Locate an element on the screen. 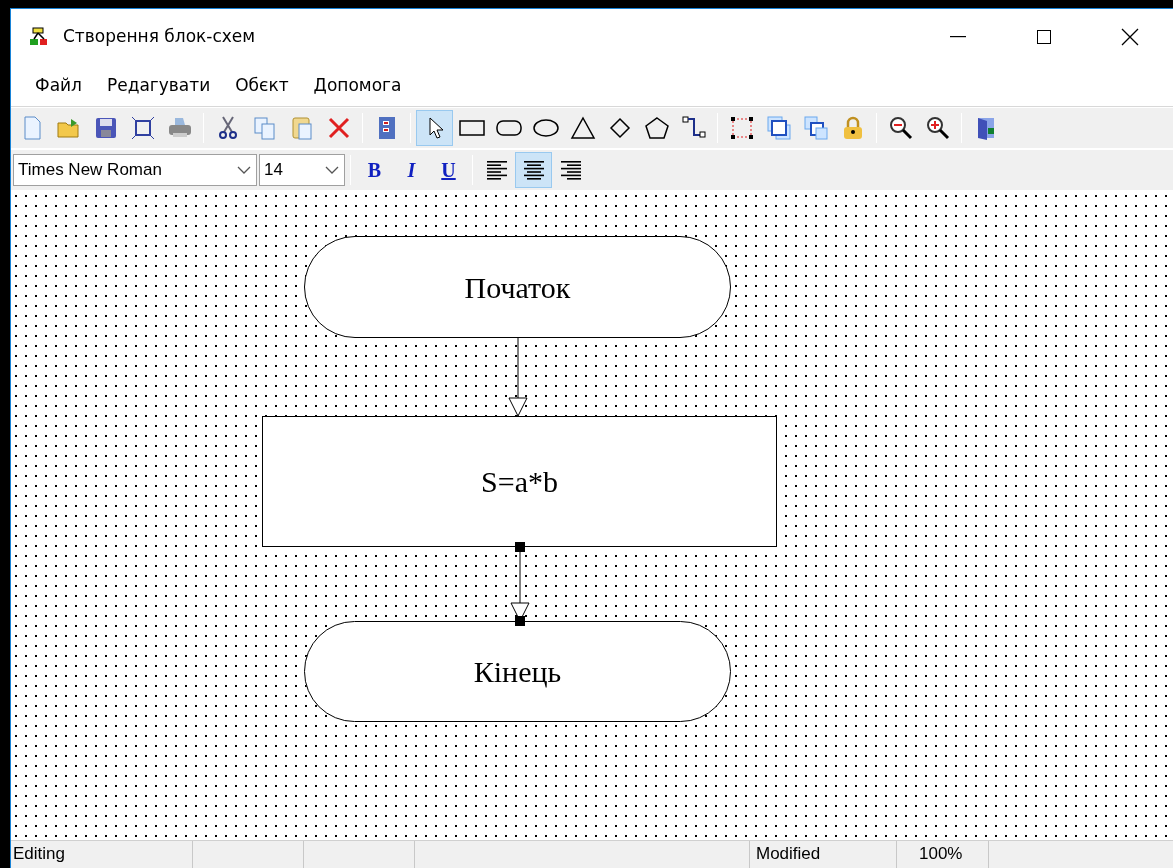 The image size is (1173, 868). status-state: Modified is located at coordinates (823, 854).